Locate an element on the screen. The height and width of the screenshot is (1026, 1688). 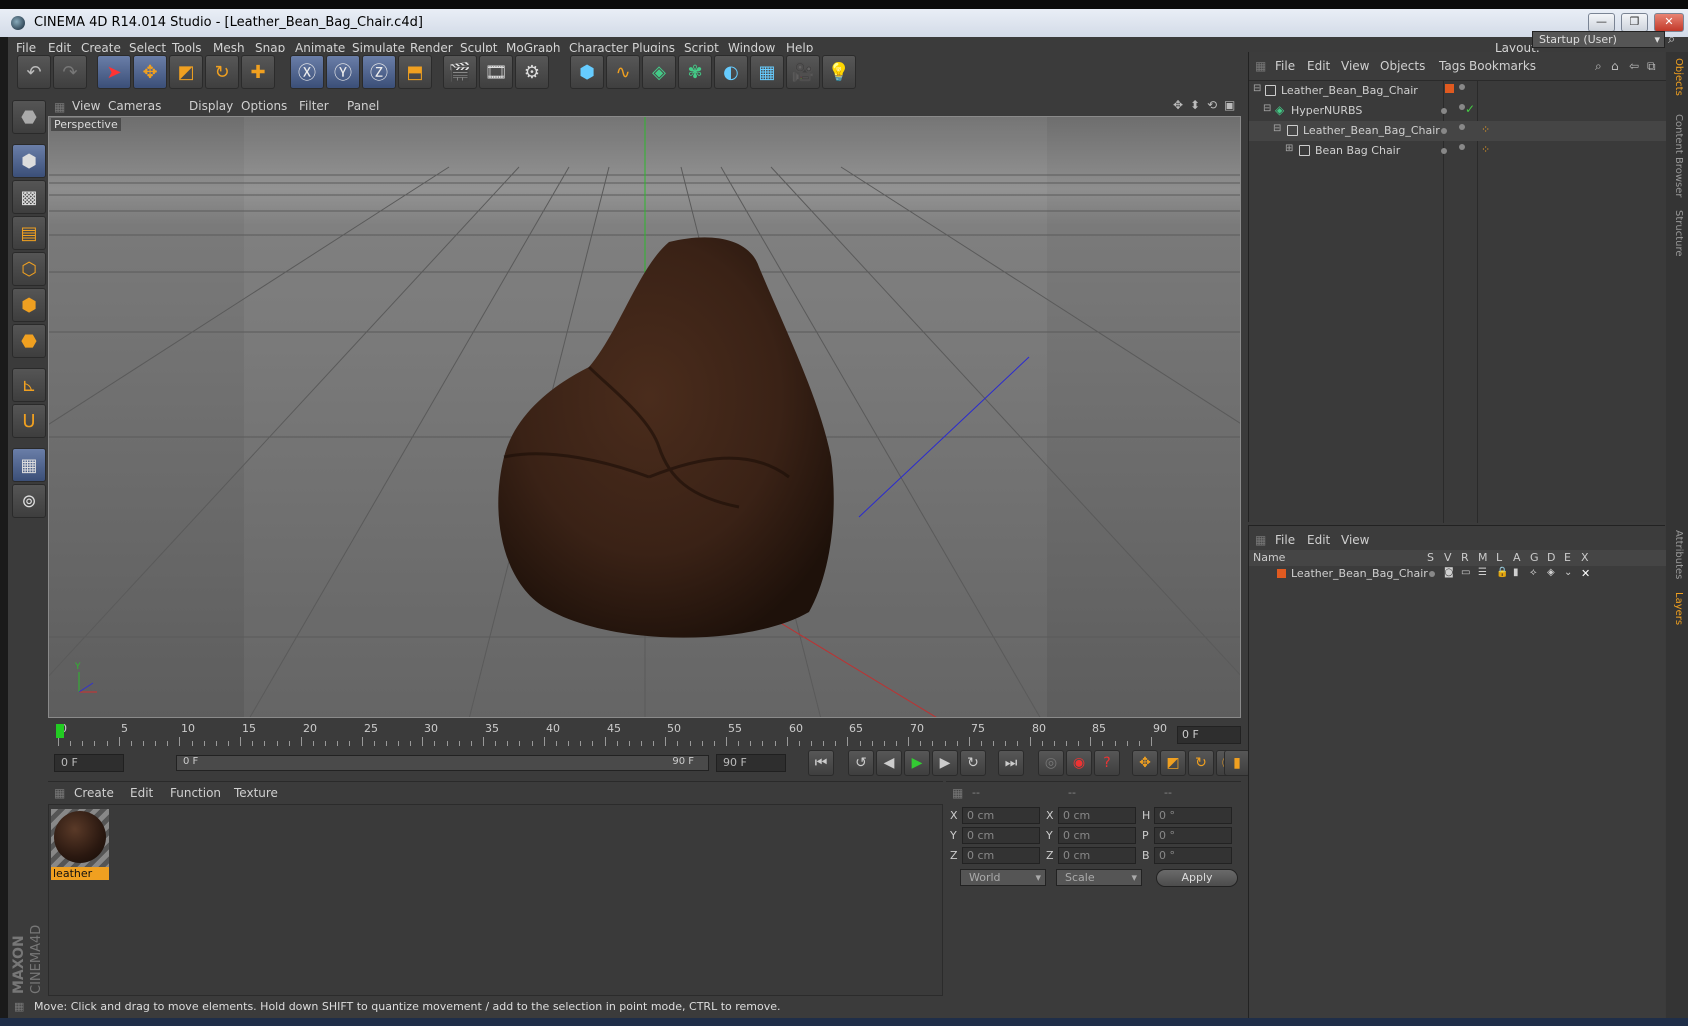
coordinate-system-icon: ⬒ is located at coordinates (415, 72).